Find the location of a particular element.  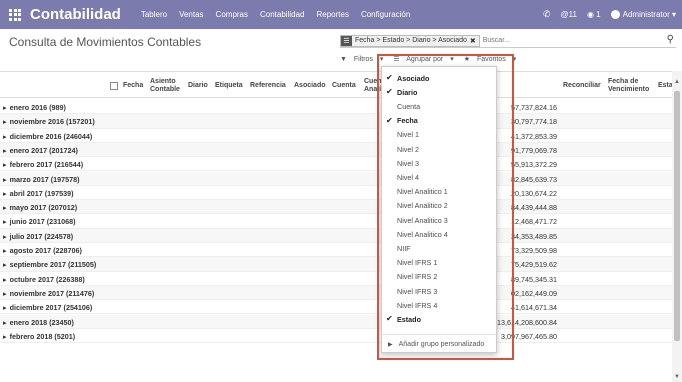

group-row-label: enero 2018 (23450) is located at coordinates (38, 322).